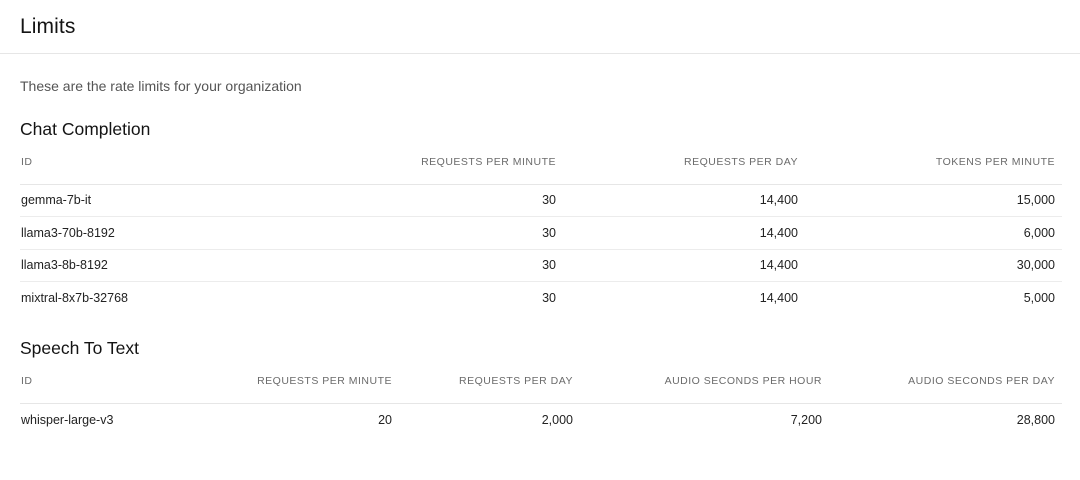 The height and width of the screenshot is (480, 1080). What do you see at coordinates (933, 265) in the screenshot?
I see `tokens-per-minute: 30,000` at bounding box center [933, 265].